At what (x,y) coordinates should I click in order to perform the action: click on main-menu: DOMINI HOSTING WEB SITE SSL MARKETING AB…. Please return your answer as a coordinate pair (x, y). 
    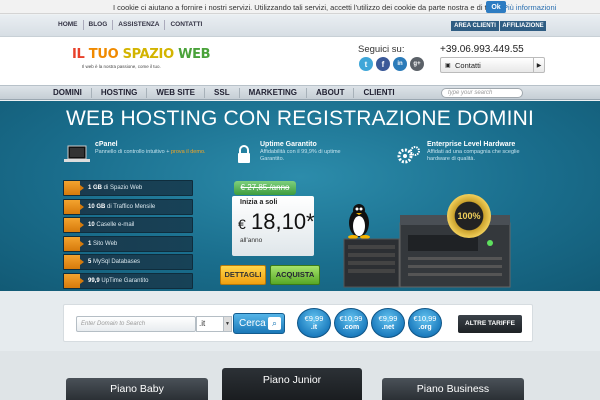
    Looking at the image, I should click on (300, 92).